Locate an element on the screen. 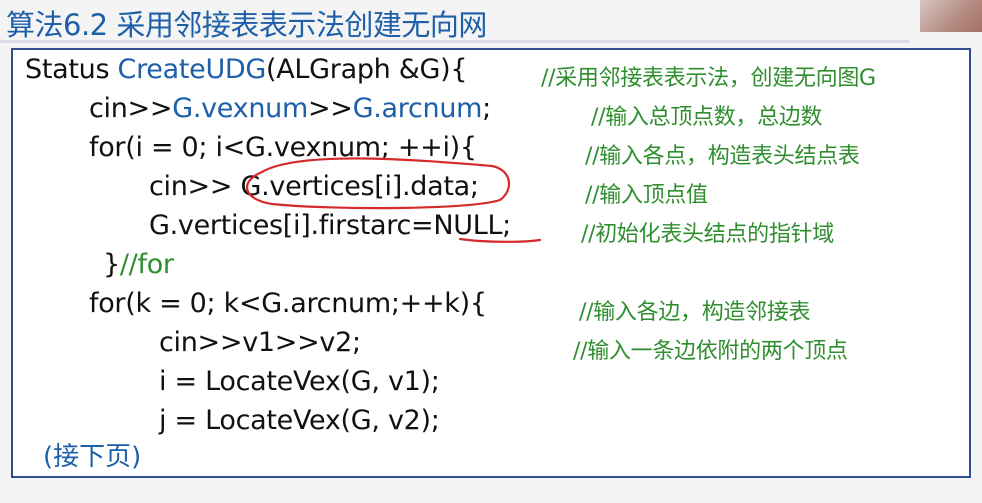  code-line-2: cin>>G.vexnum>>G.arcnum; is located at coordinates (290, 108).